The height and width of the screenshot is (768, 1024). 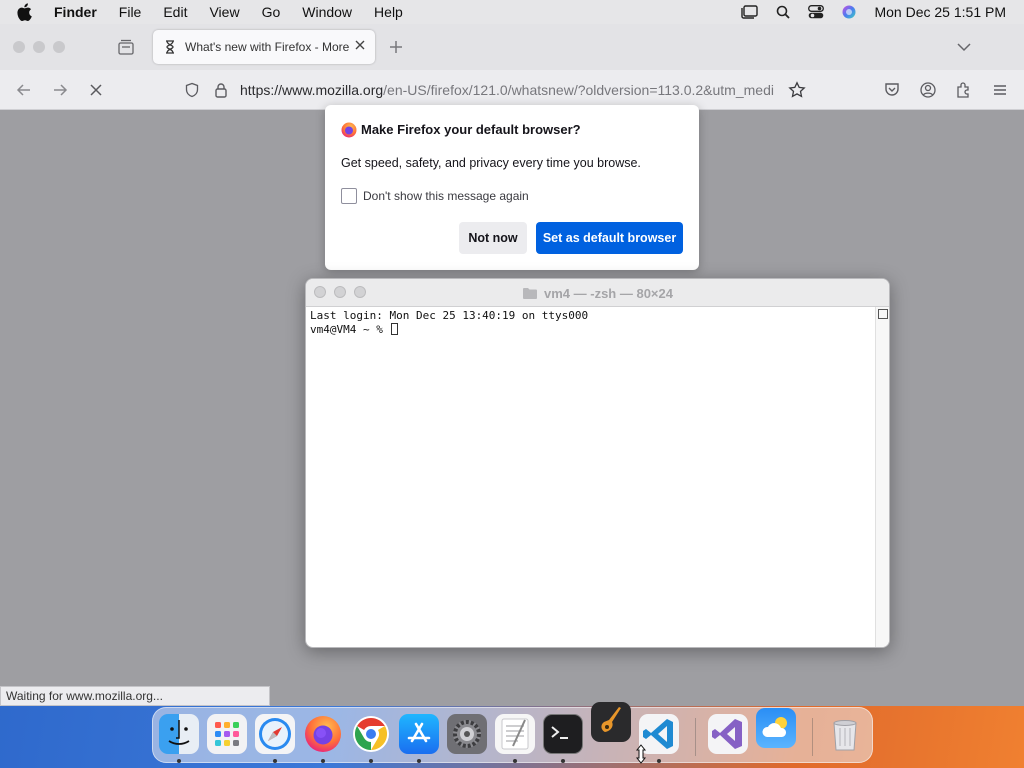 What do you see at coordinates (267, 47) in the screenshot?
I see `tab-title: What's new with Firefox - More` at bounding box center [267, 47].